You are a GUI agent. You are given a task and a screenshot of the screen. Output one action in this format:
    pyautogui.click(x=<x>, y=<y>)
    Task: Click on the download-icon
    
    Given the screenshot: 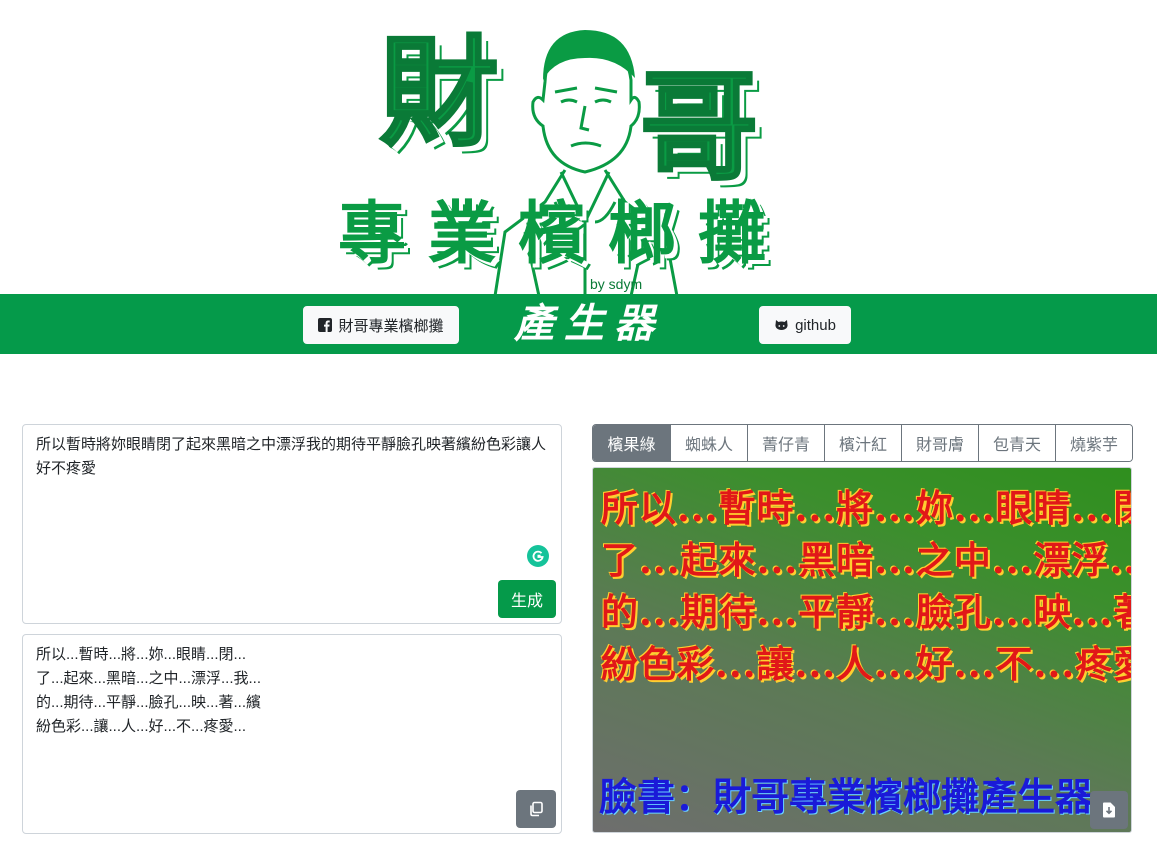 What is the action you would take?
    pyautogui.click(x=1109, y=810)
    